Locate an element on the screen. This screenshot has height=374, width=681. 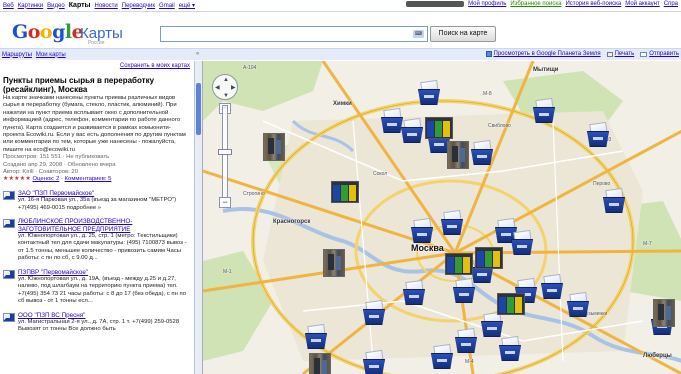
list-item-title: ЗАО "ПЗП Первомайское" is located at coordinates (104, 193).